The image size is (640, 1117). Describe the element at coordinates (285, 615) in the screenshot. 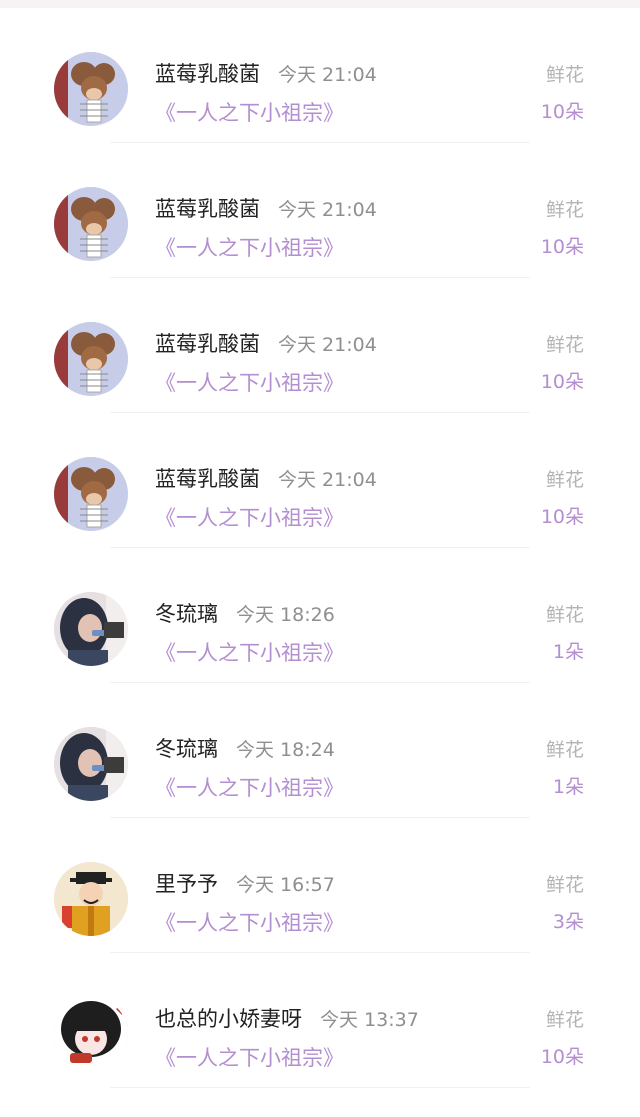

I see `timestamp: 今天 18:26` at that location.